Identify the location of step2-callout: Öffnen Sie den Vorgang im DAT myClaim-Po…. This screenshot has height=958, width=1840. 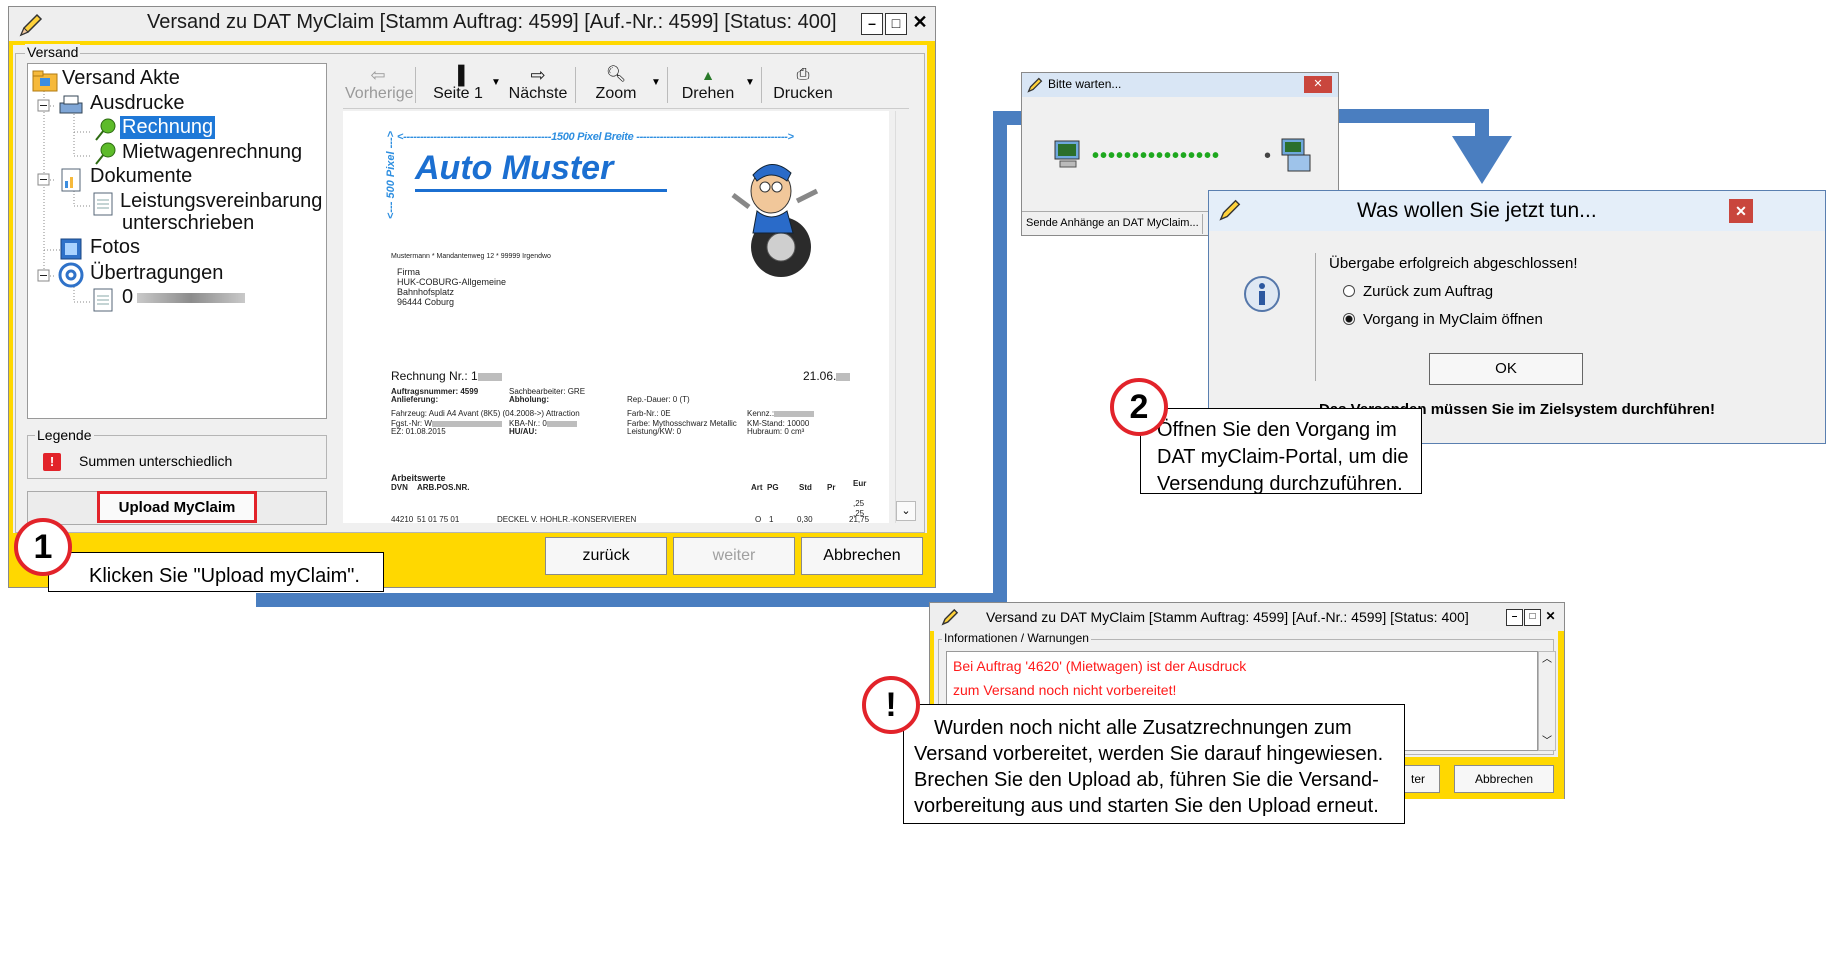
(1281, 451).